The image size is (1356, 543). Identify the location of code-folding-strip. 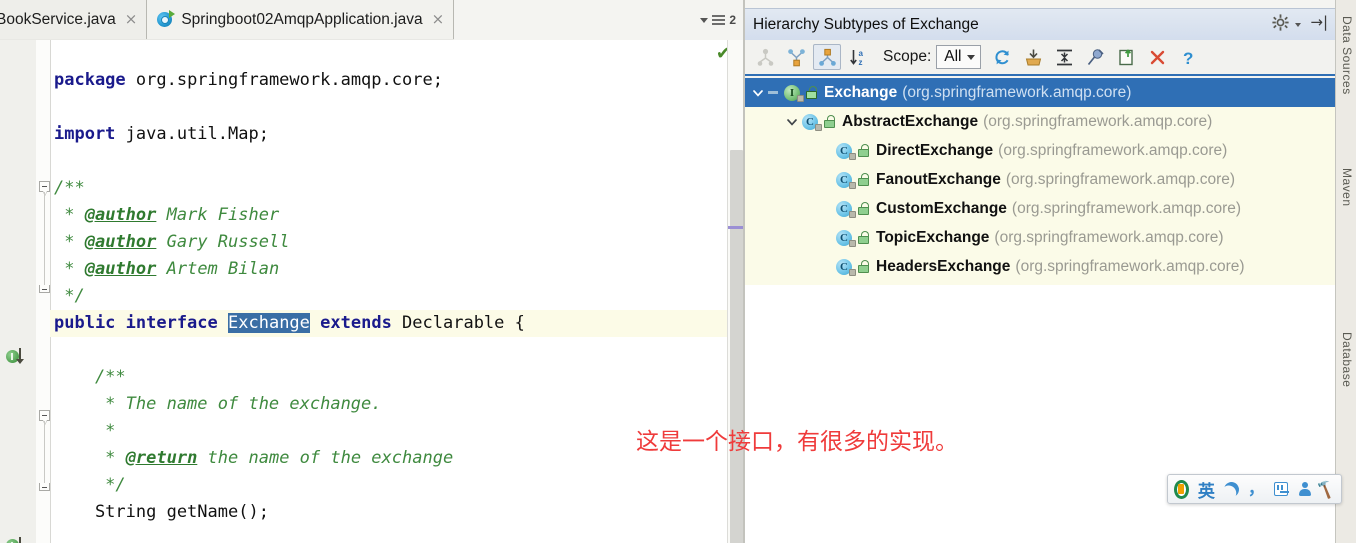
(43, 291).